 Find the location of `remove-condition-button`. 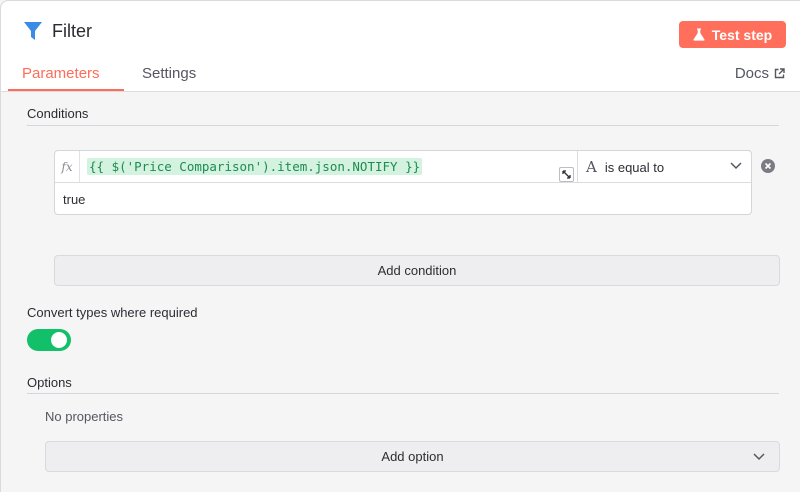

remove-condition-button is located at coordinates (768, 166).